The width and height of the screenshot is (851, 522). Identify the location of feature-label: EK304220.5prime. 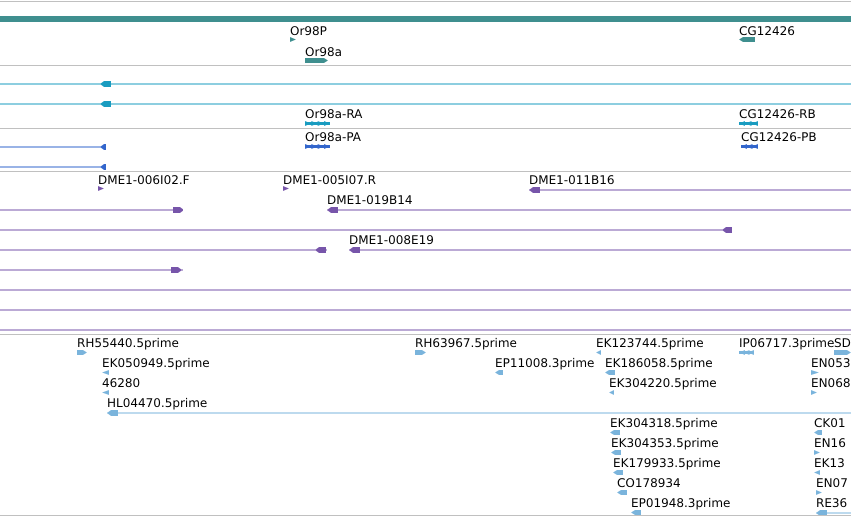
(663, 383).